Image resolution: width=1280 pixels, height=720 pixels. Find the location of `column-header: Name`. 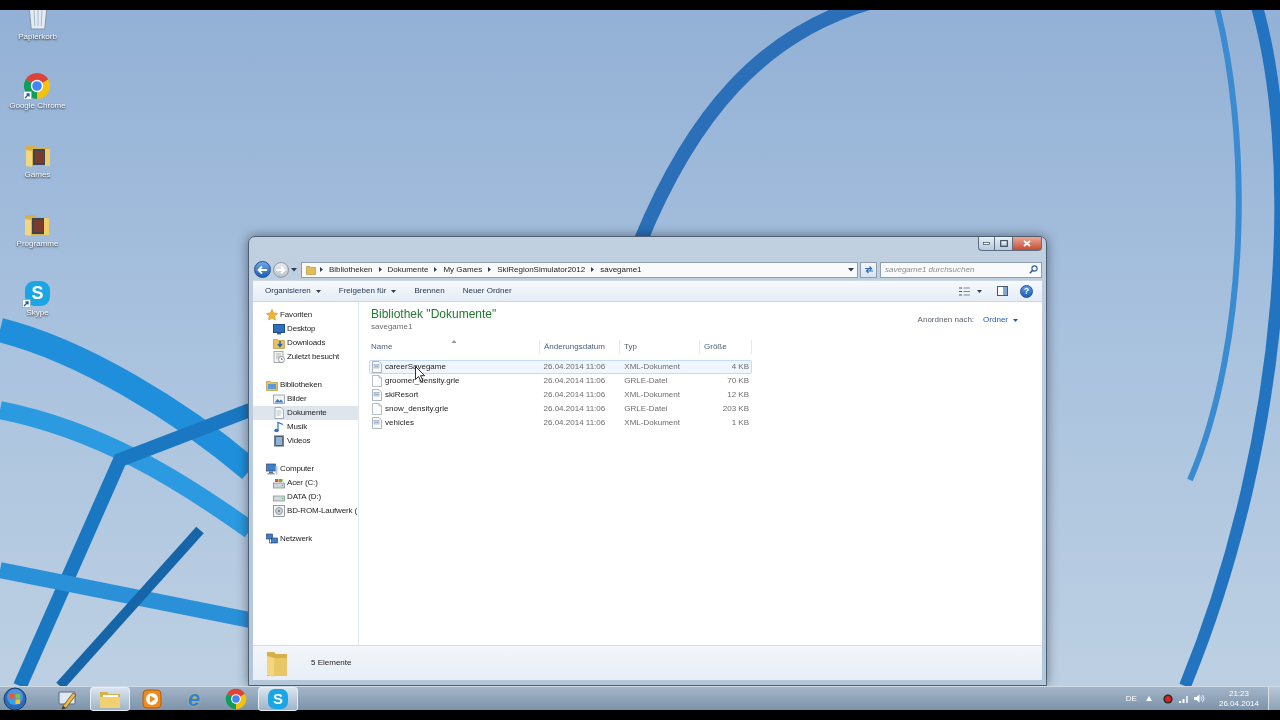

column-header: Name is located at coordinates (454, 347).